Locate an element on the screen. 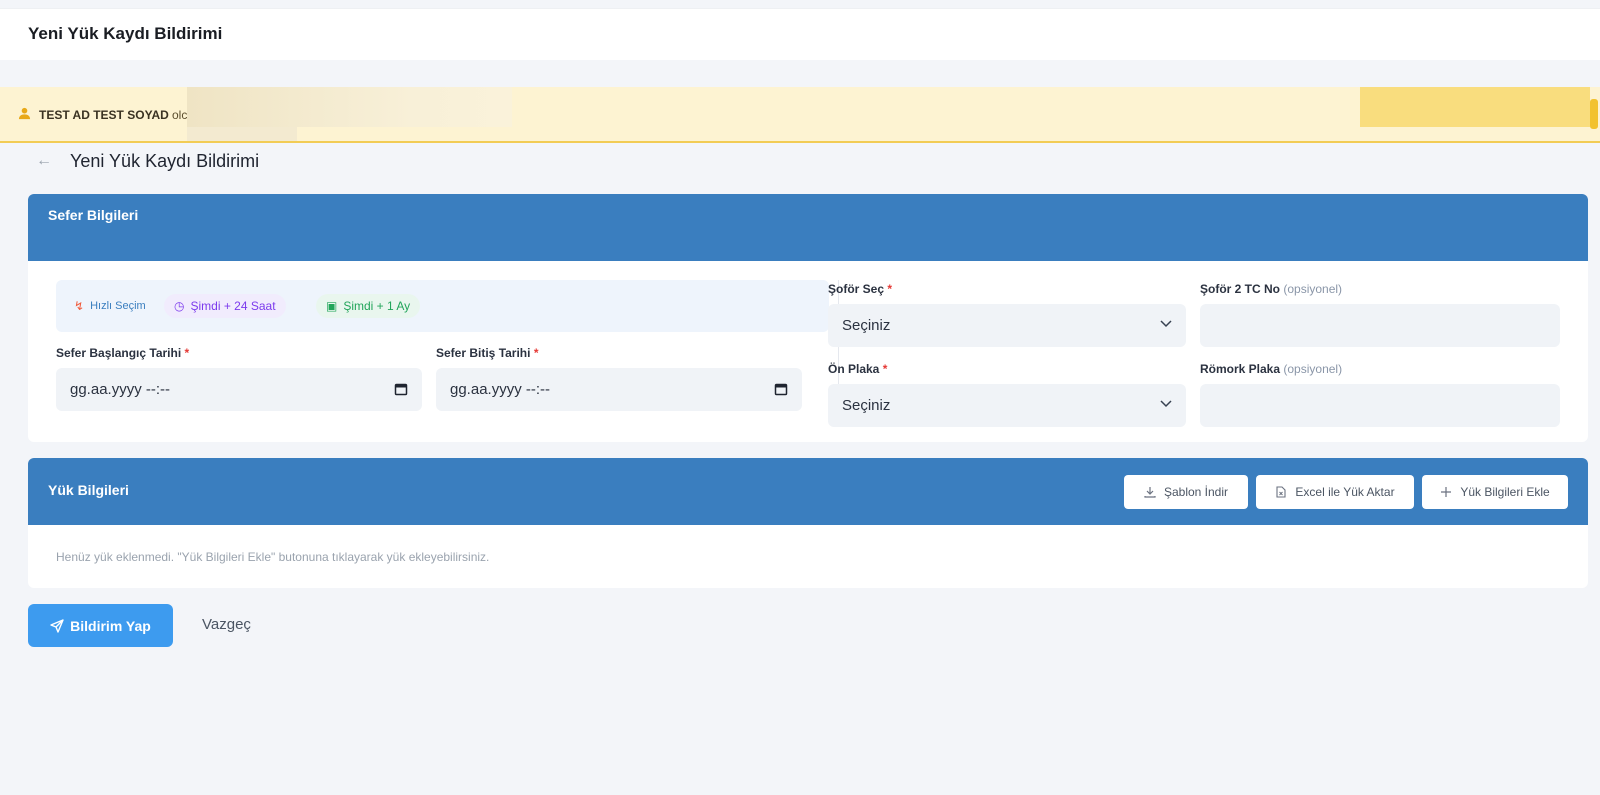 This screenshot has height=795, width=1600. excel-file-icon is located at coordinates (1281, 492).